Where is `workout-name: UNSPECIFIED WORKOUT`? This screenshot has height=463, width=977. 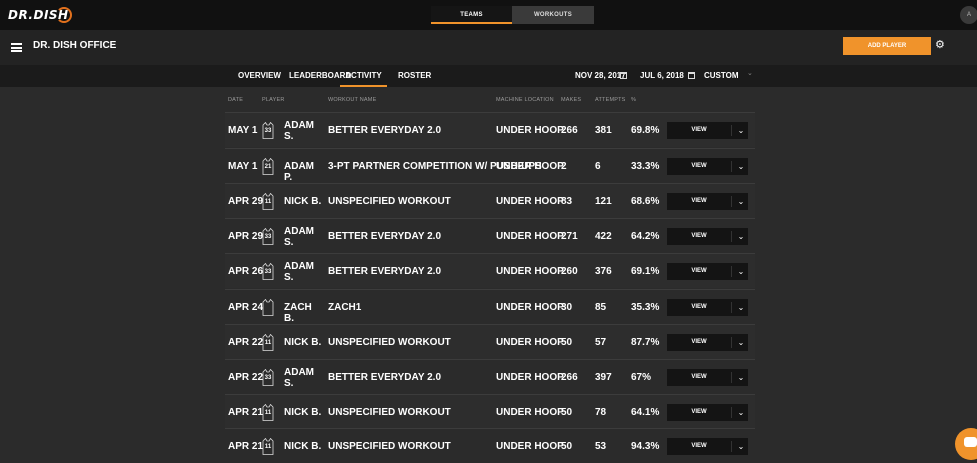 workout-name: UNSPECIFIED WORKOUT is located at coordinates (389, 446).